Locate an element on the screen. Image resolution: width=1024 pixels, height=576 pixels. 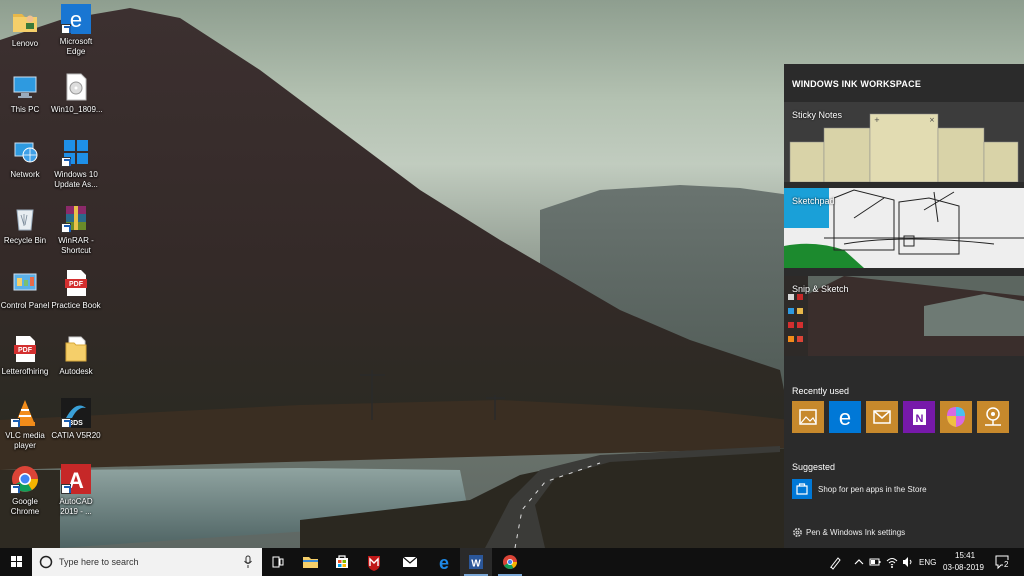
clock-time: 15:41 is located at coordinates (965, 555).